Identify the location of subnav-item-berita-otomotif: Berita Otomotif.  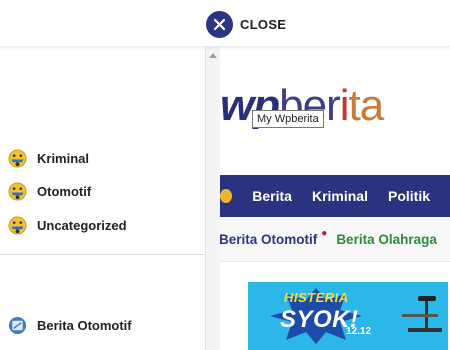
(268, 239).